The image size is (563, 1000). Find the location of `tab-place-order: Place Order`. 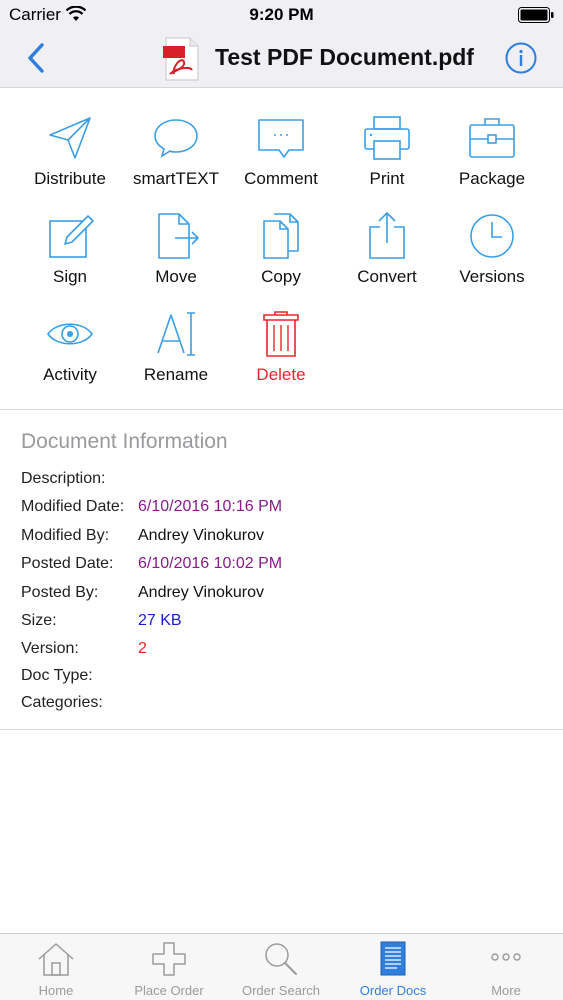

tab-place-order: Place Order is located at coordinates (169, 967).